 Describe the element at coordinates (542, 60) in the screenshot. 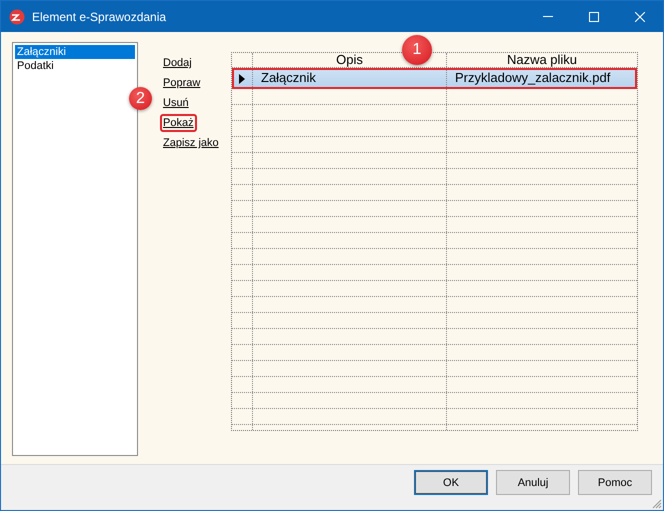

I see `column-header: Nazwa pliku` at that location.